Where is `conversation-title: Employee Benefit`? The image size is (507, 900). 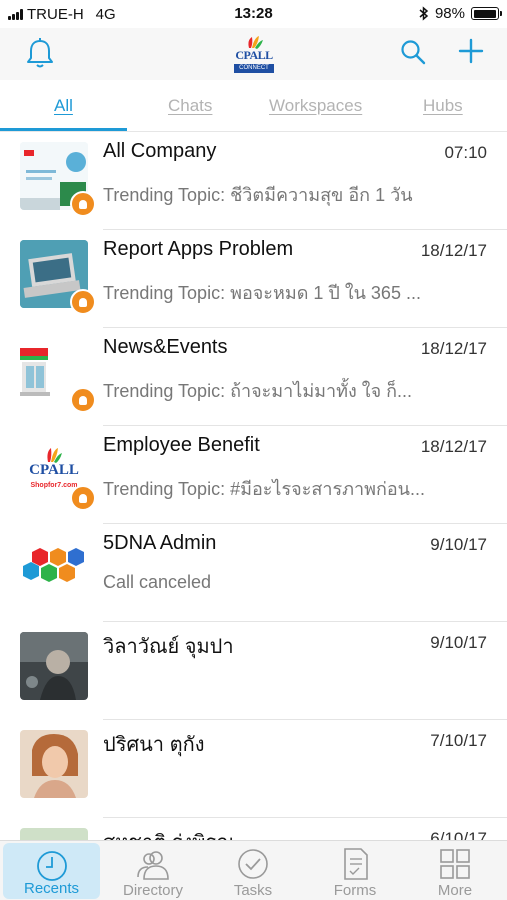
conversation-title: Employee Benefit is located at coordinates (181, 445).